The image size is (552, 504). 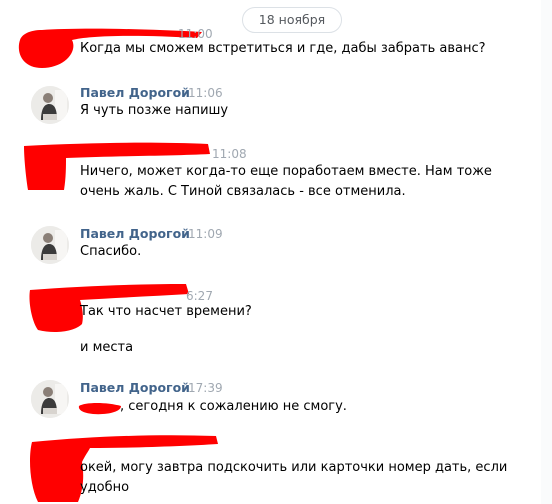 I want to click on scrollbar, so click(x=546, y=252).